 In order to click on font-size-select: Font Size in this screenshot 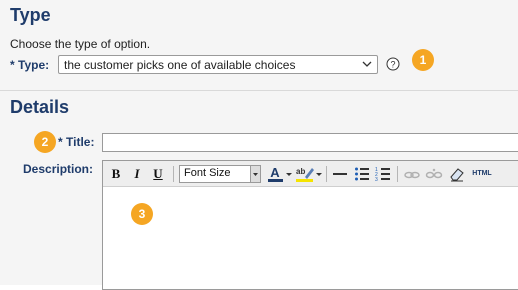, I will do `click(220, 174)`.